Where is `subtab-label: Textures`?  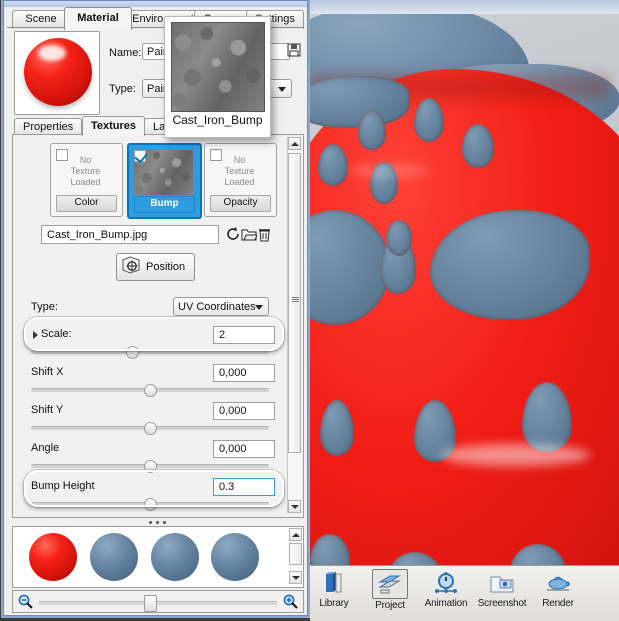 subtab-label: Textures is located at coordinates (114, 126).